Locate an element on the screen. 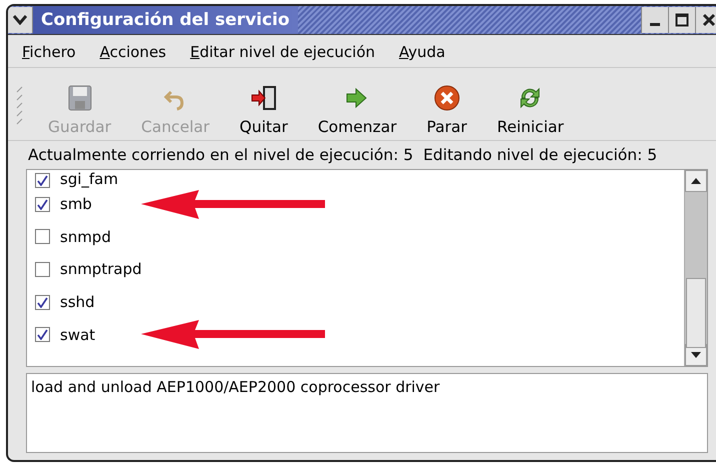 This screenshot has height=466, width=716. maximize-icon is located at coordinates (682, 20).